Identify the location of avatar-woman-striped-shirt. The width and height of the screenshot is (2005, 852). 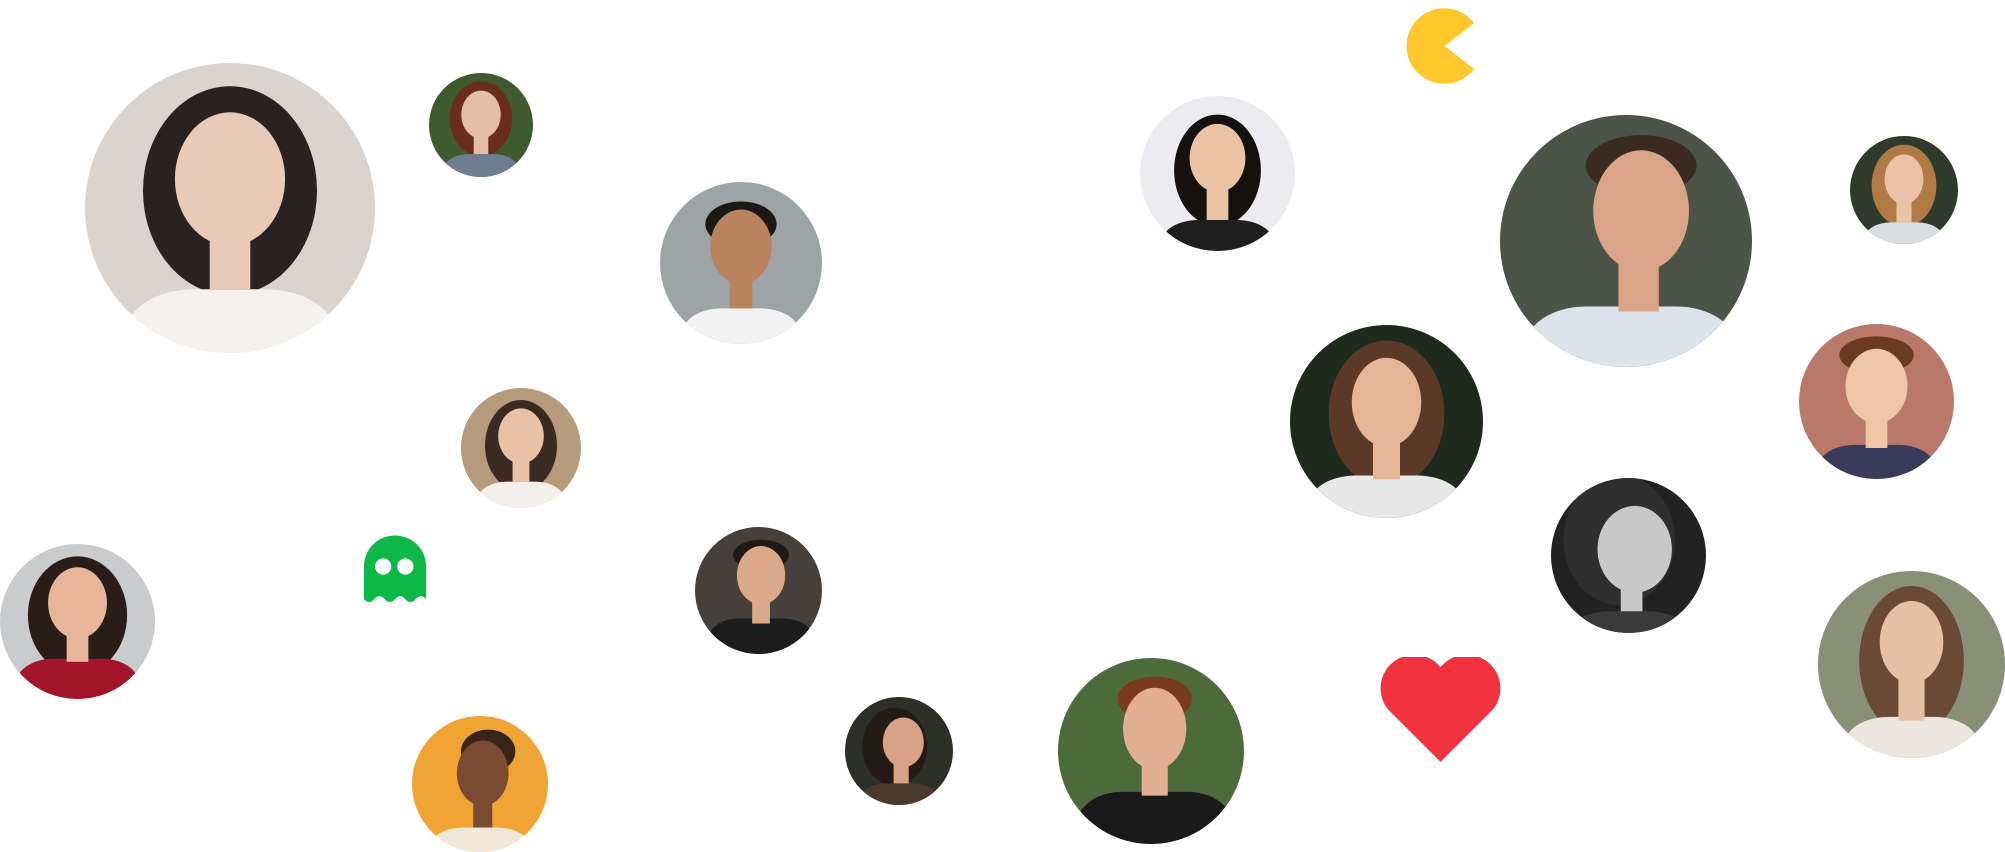
(1386, 421).